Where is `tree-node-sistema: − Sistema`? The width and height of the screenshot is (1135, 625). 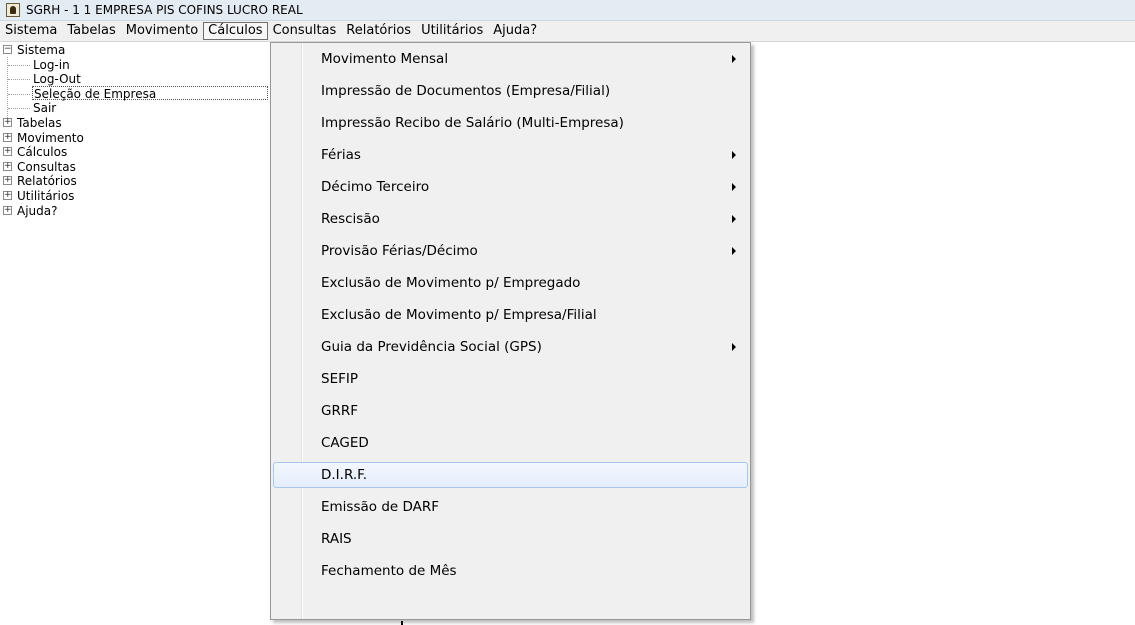
tree-node-sistema: − Sistema is located at coordinates (135, 50).